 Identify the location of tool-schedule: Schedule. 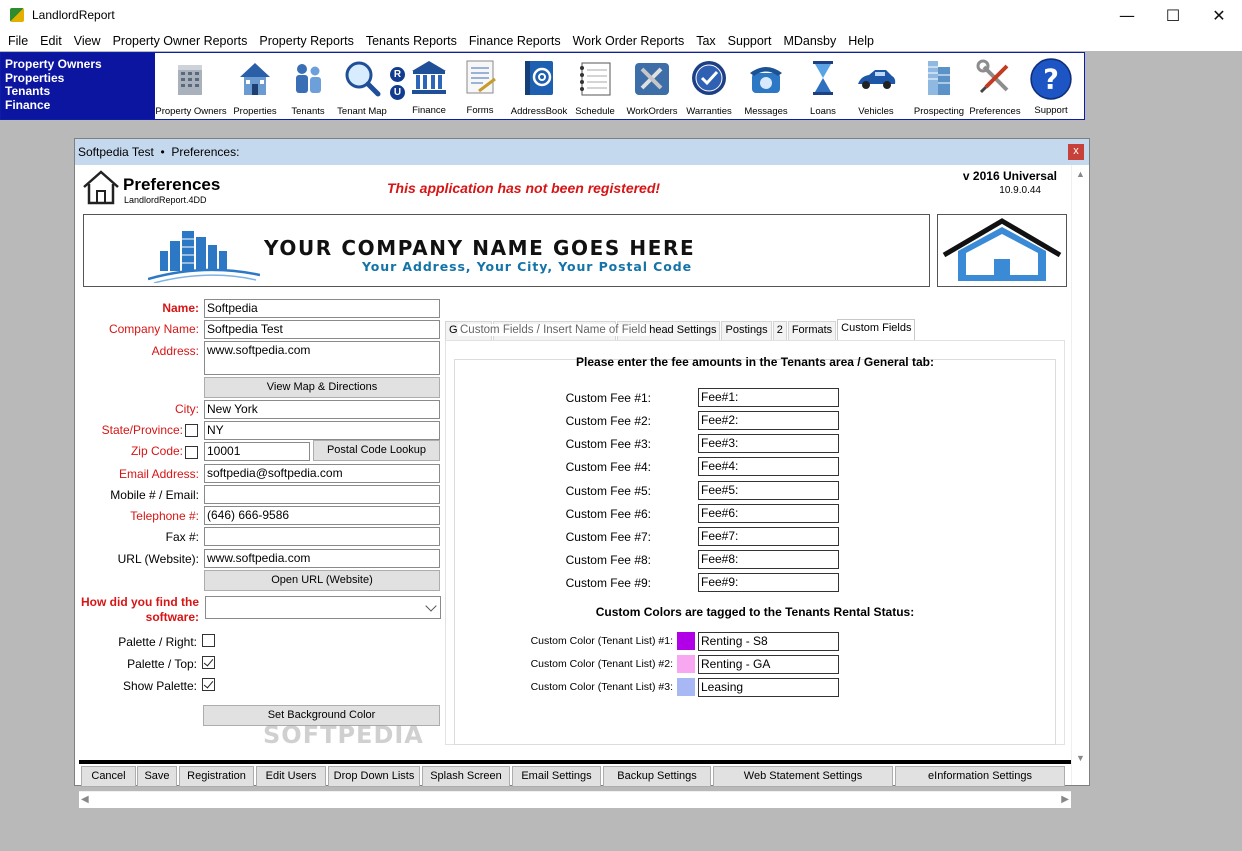
(595, 87).